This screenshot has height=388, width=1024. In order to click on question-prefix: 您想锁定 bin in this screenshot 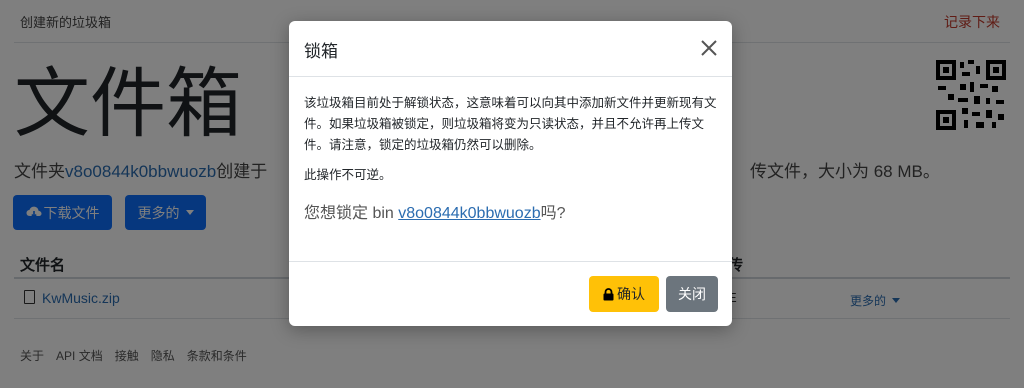, I will do `click(351, 213)`.